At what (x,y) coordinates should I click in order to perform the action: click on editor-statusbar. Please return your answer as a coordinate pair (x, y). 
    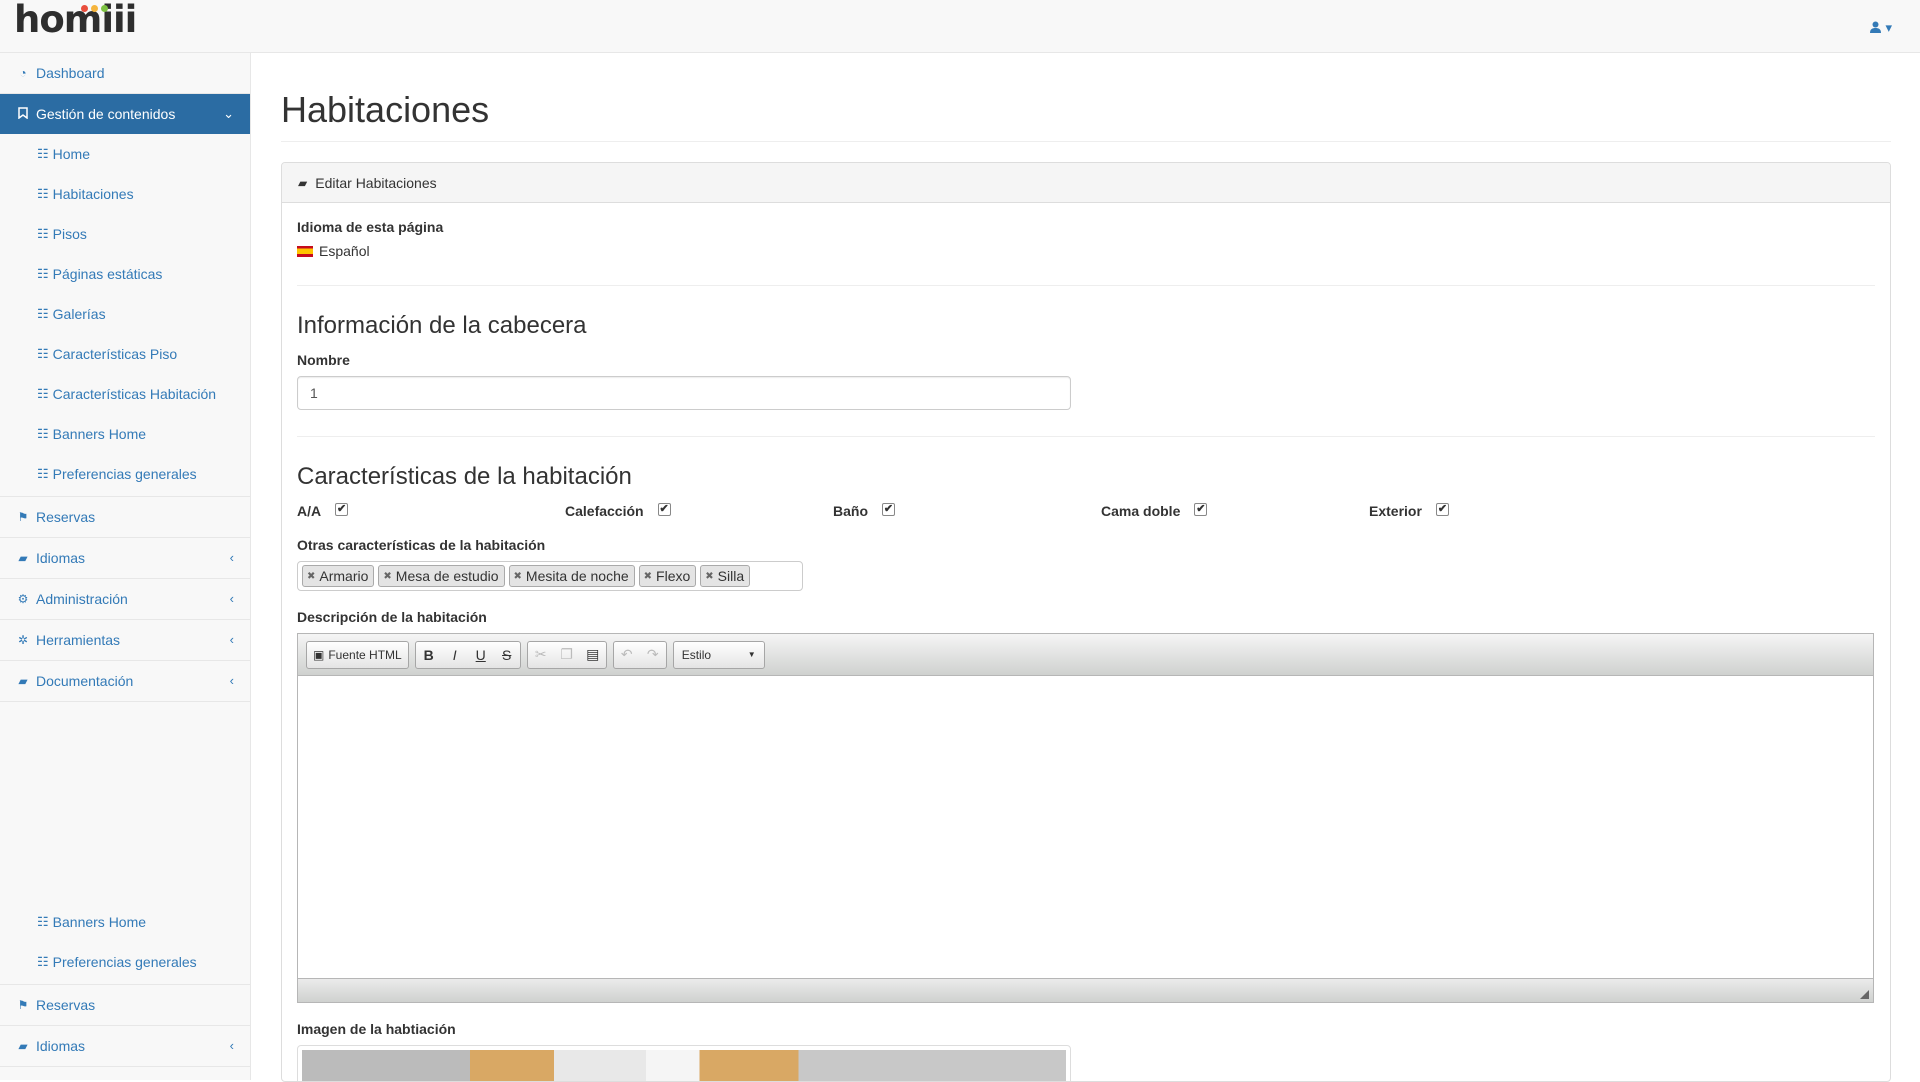
    Looking at the image, I should click on (1085, 990).